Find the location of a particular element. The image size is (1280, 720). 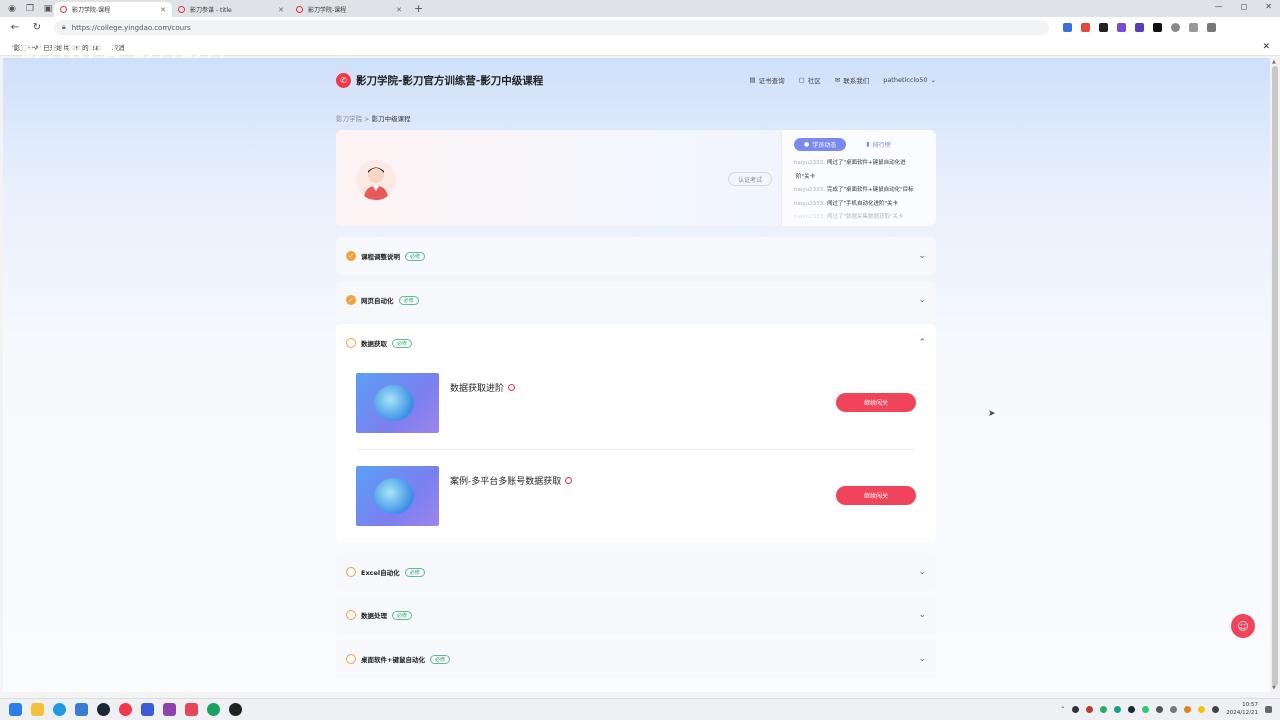

back-icon: ← is located at coordinates (15, 28).